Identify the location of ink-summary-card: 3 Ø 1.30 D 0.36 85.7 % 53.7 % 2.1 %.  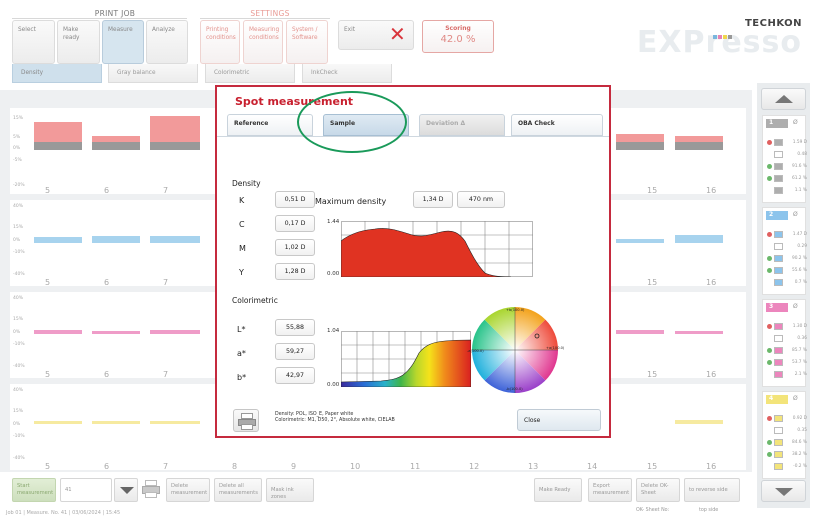
(784, 343).